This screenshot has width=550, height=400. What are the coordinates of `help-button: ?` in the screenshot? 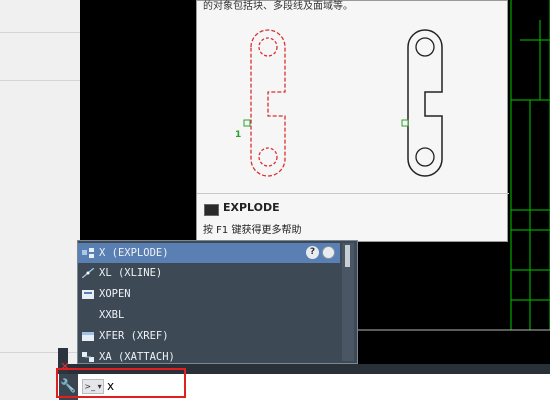 It's located at (312, 252).